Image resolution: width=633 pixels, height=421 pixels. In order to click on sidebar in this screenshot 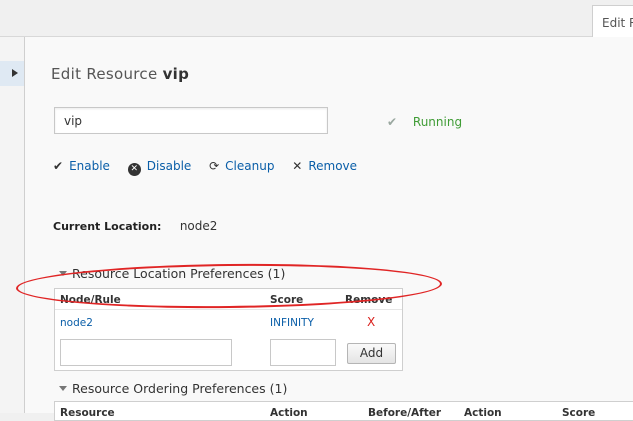, I will do `click(12, 225)`.